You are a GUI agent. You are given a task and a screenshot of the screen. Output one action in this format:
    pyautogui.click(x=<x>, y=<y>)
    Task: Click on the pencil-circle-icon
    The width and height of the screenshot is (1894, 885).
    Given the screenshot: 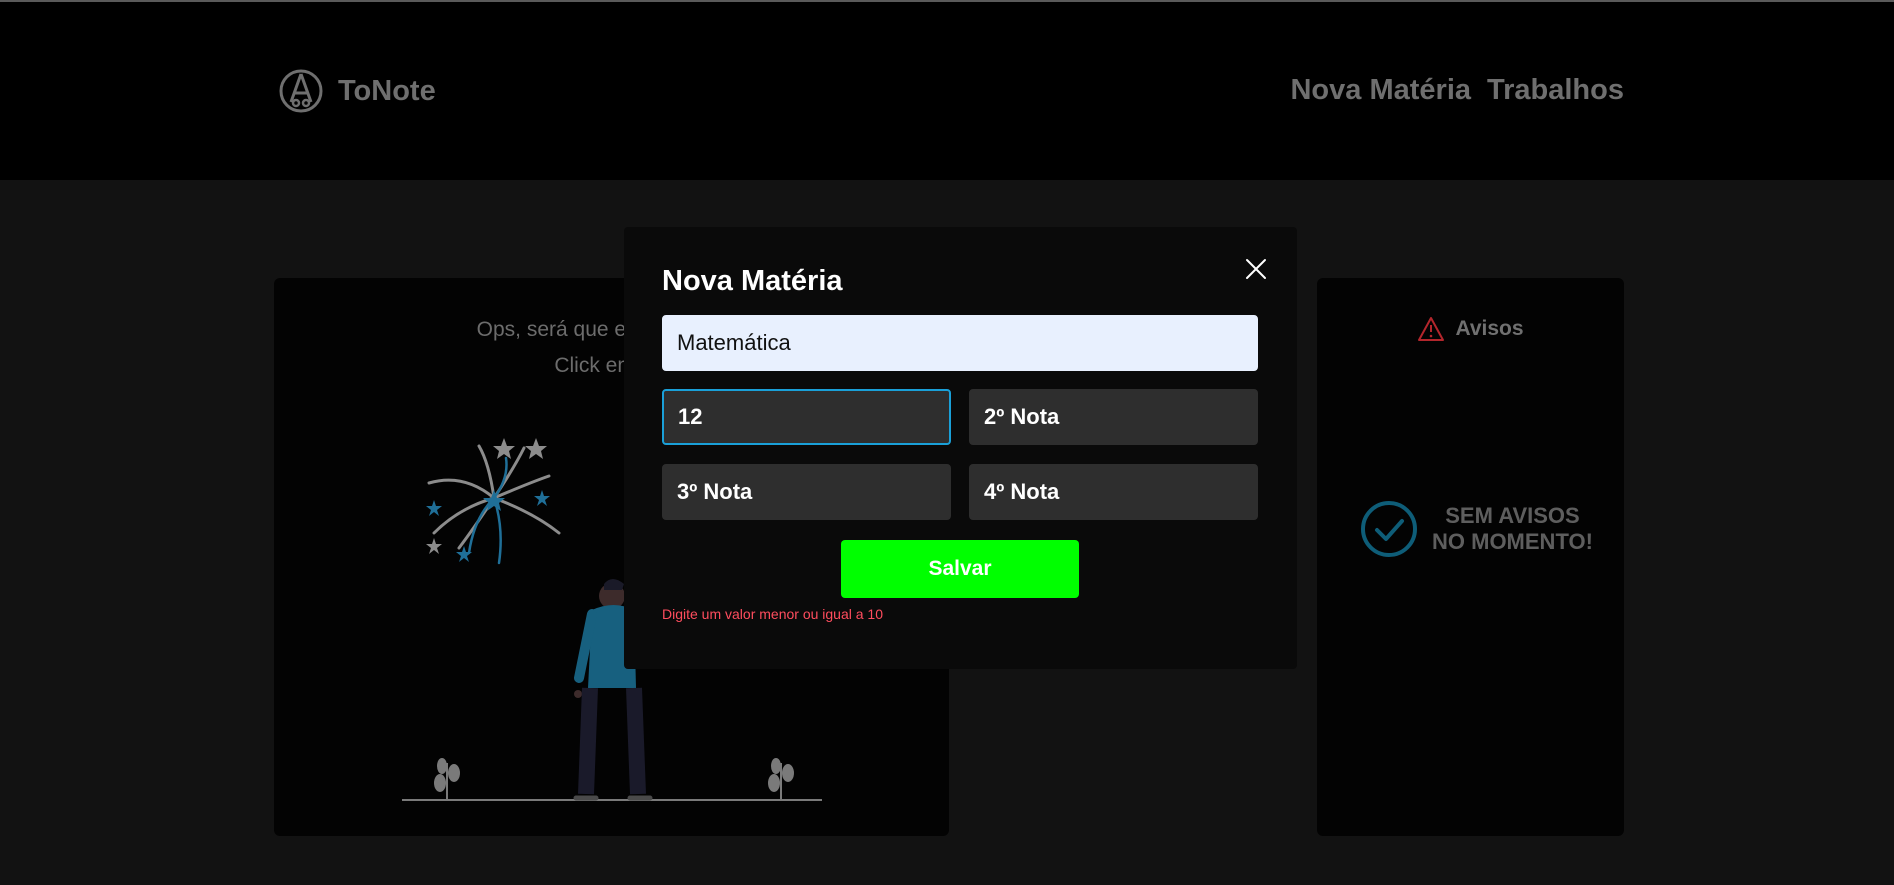 What is the action you would take?
    pyautogui.click(x=301, y=91)
    